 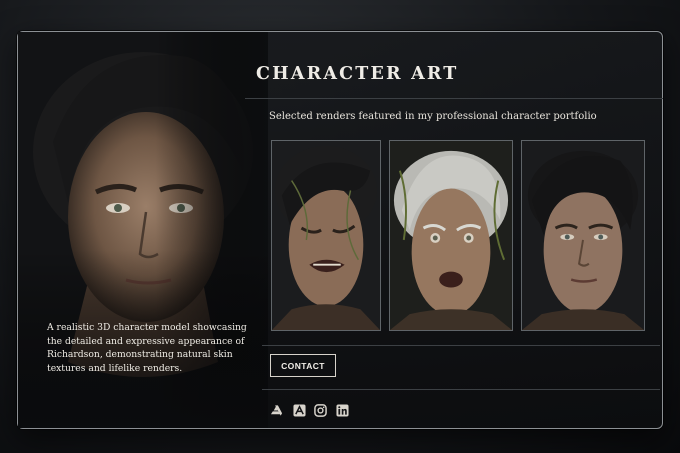 What do you see at coordinates (357, 74) in the screenshot?
I see `page-title: CHARACTER ART` at bounding box center [357, 74].